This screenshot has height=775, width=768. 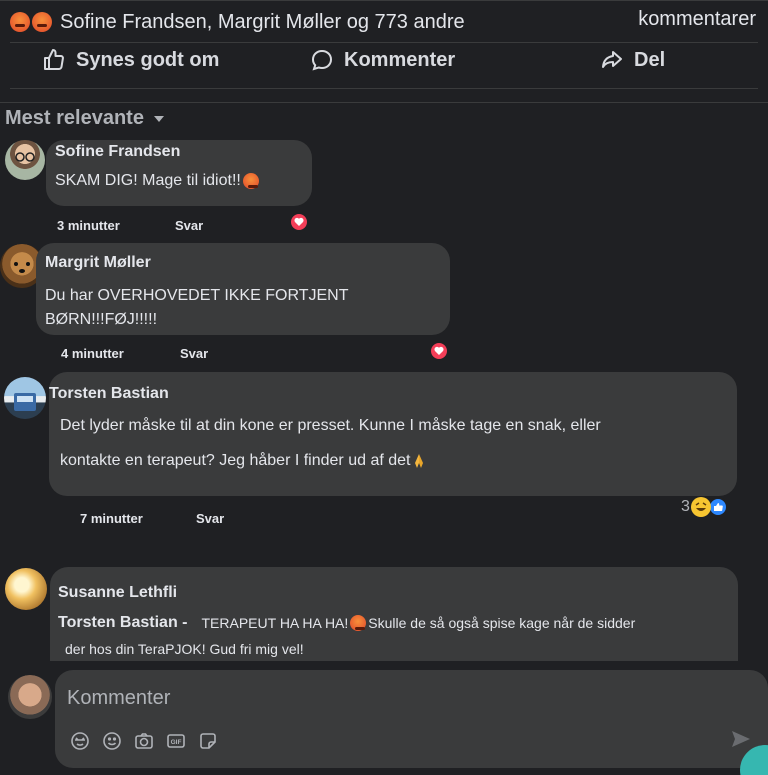 What do you see at coordinates (88, 225) in the screenshot?
I see `comment-time: 3 minutter` at bounding box center [88, 225].